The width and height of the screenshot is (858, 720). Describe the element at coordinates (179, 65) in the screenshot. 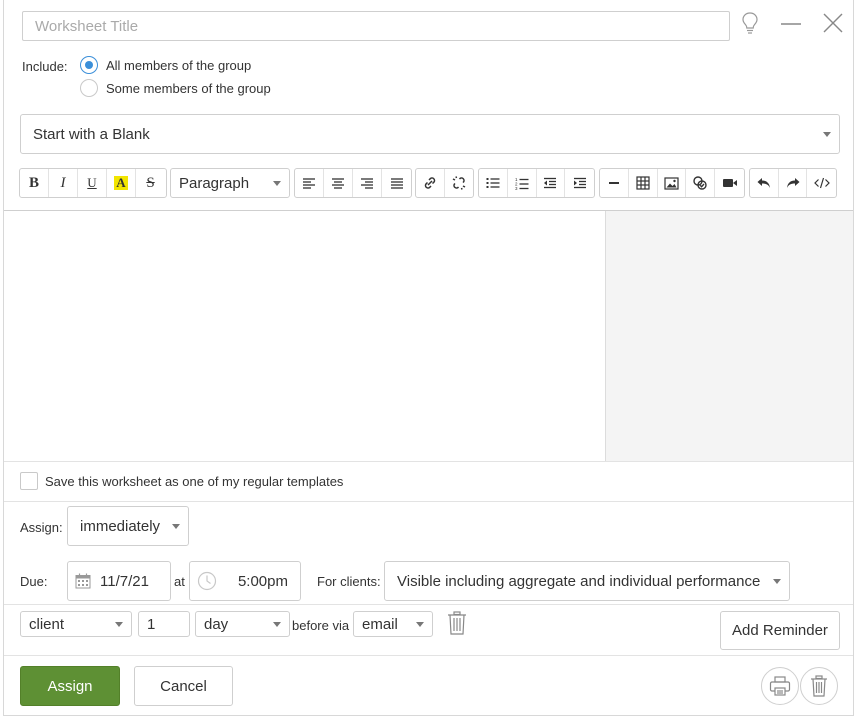

I see `radio-label: All members of the group` at that location.